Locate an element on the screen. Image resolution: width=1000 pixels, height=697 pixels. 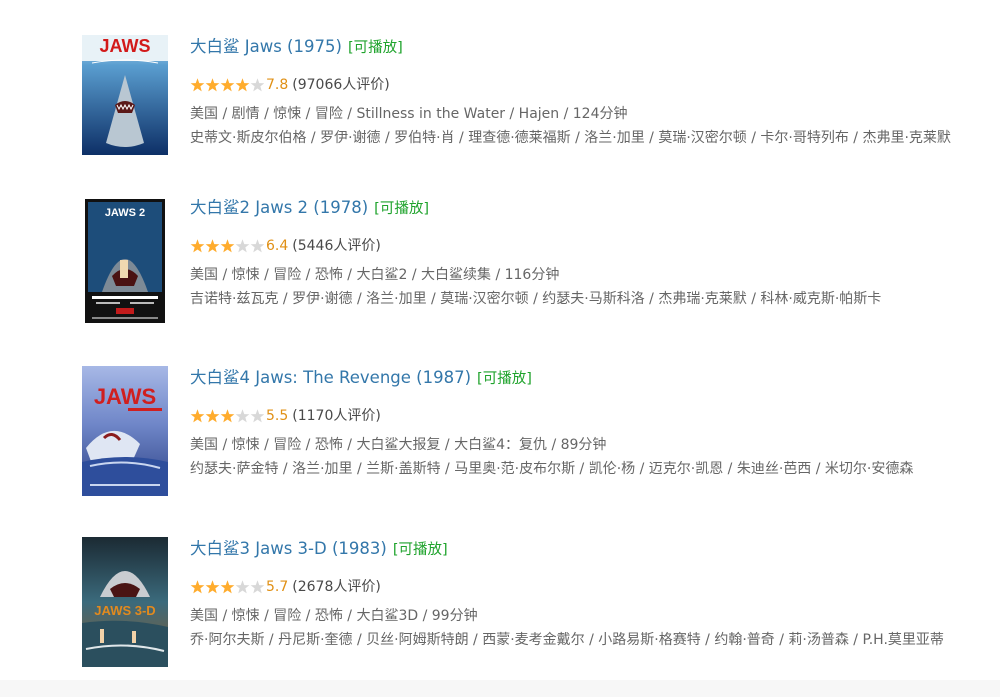
movie-poster: JAWS 2 is located at coordinates (125, 261).